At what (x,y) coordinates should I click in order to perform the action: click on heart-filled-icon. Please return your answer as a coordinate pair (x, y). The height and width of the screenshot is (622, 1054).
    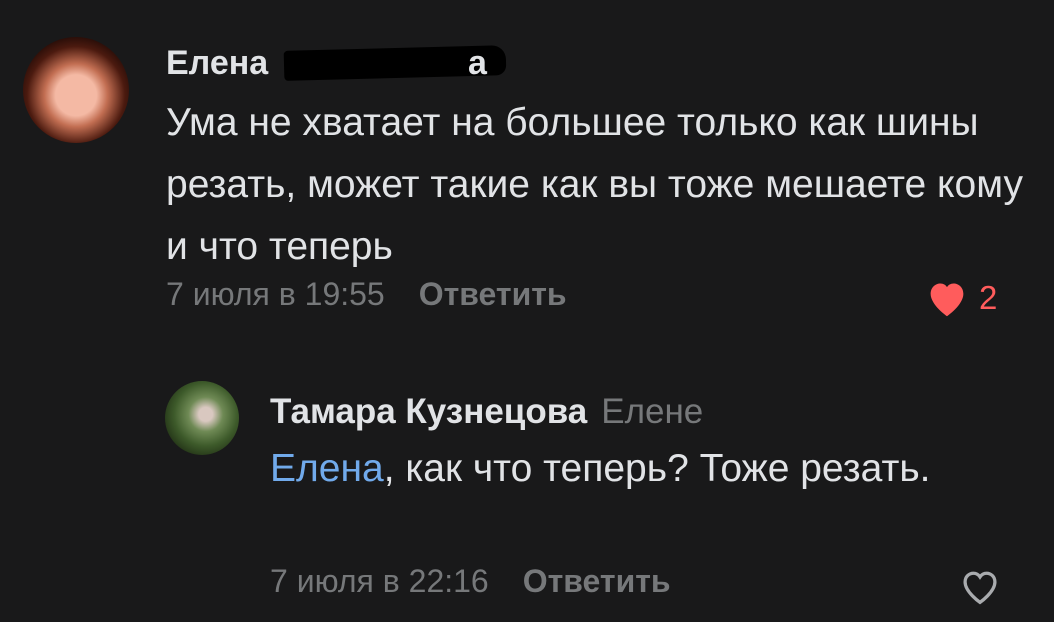
    Looking at the image, I should click on (947, 300).